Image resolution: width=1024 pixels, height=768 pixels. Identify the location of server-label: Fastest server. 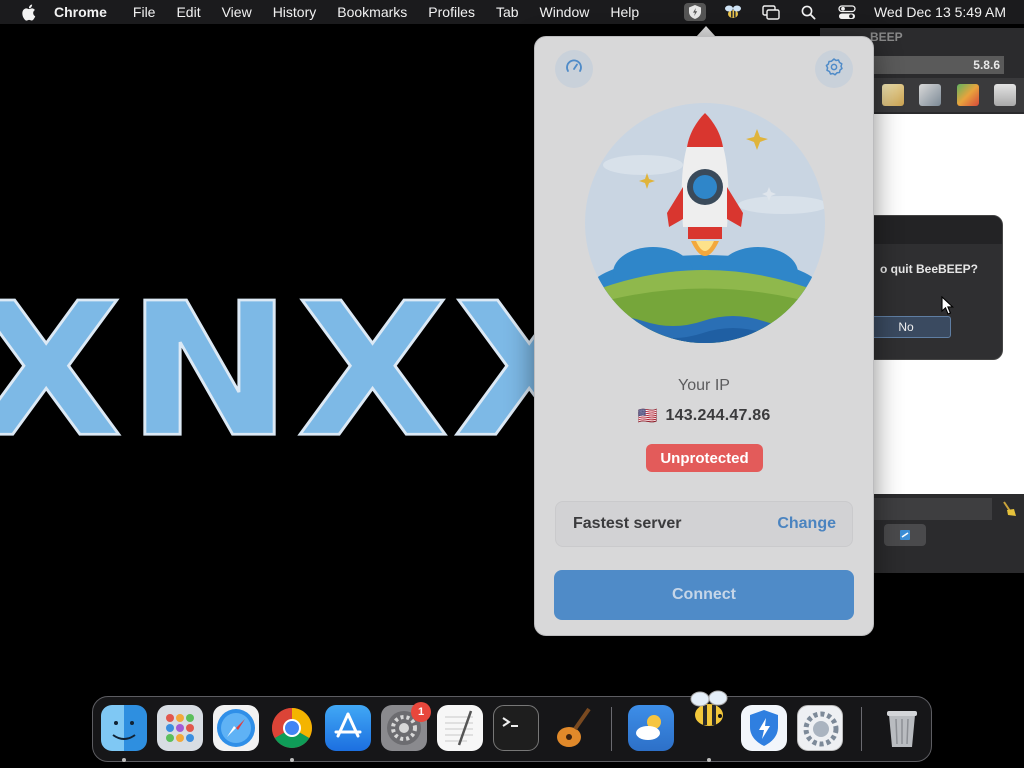
(627, 523).